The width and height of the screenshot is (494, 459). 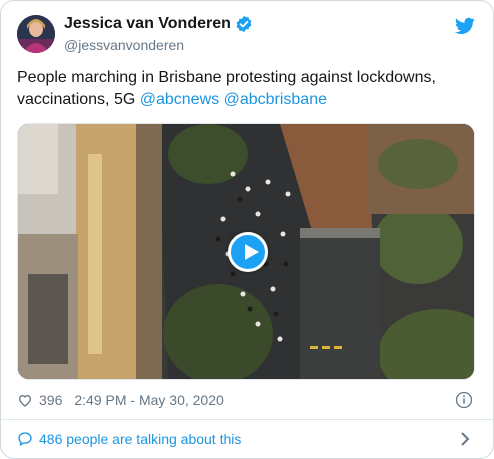 What do you see at coordinates (275, 99) in the screenshot?
I see `mention-abcbrisbane: @abcbrisbane` at bounding box center [275, 99].